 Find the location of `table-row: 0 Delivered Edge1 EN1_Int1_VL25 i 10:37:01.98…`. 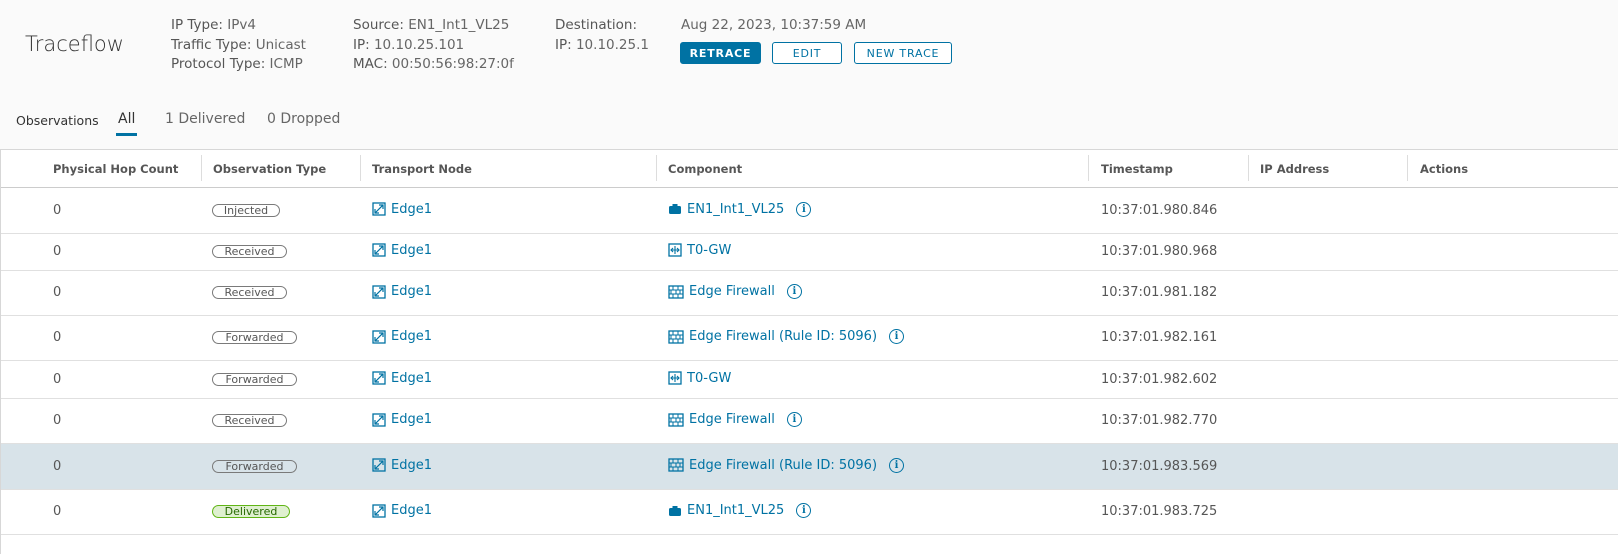

table-row: 0 Delivered Edge1 EN1_Int1_VL25 i 10:37:01.98… is located at coordinates (809, 512).